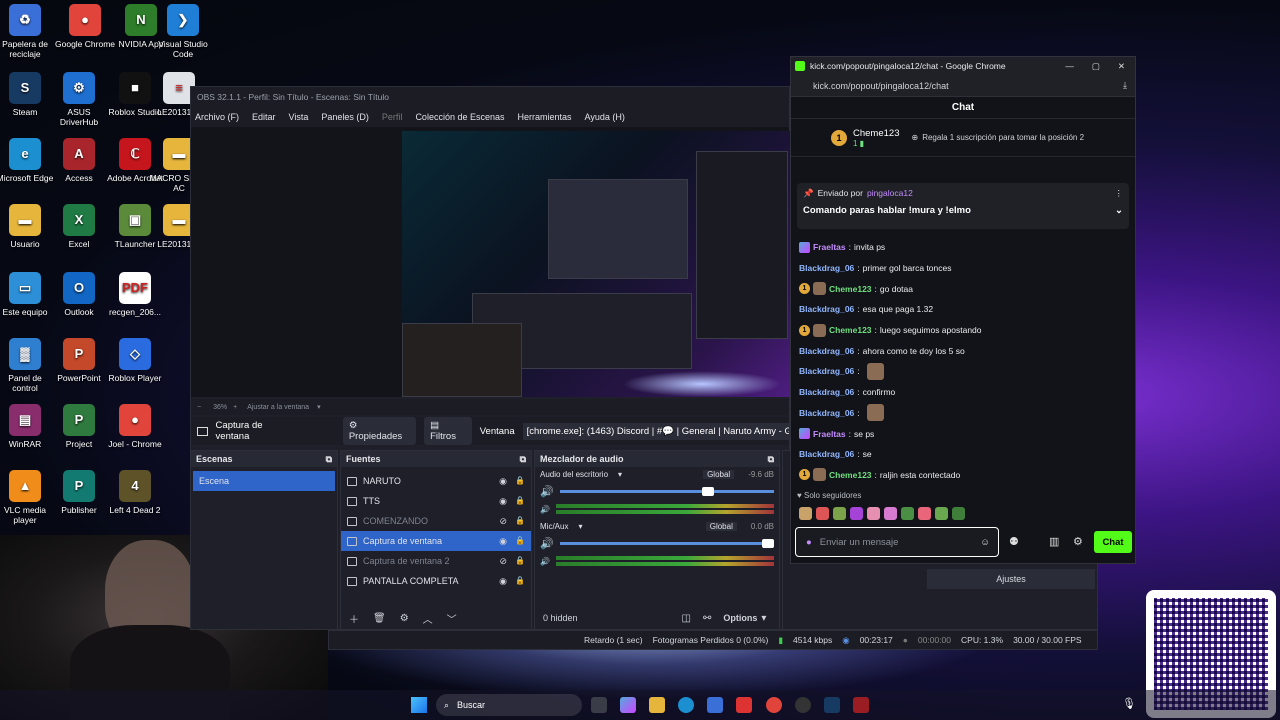 Image resolution: width=1280 pixels, height=720 pixels. I want to click on task-view-icon, so click(599, 705).